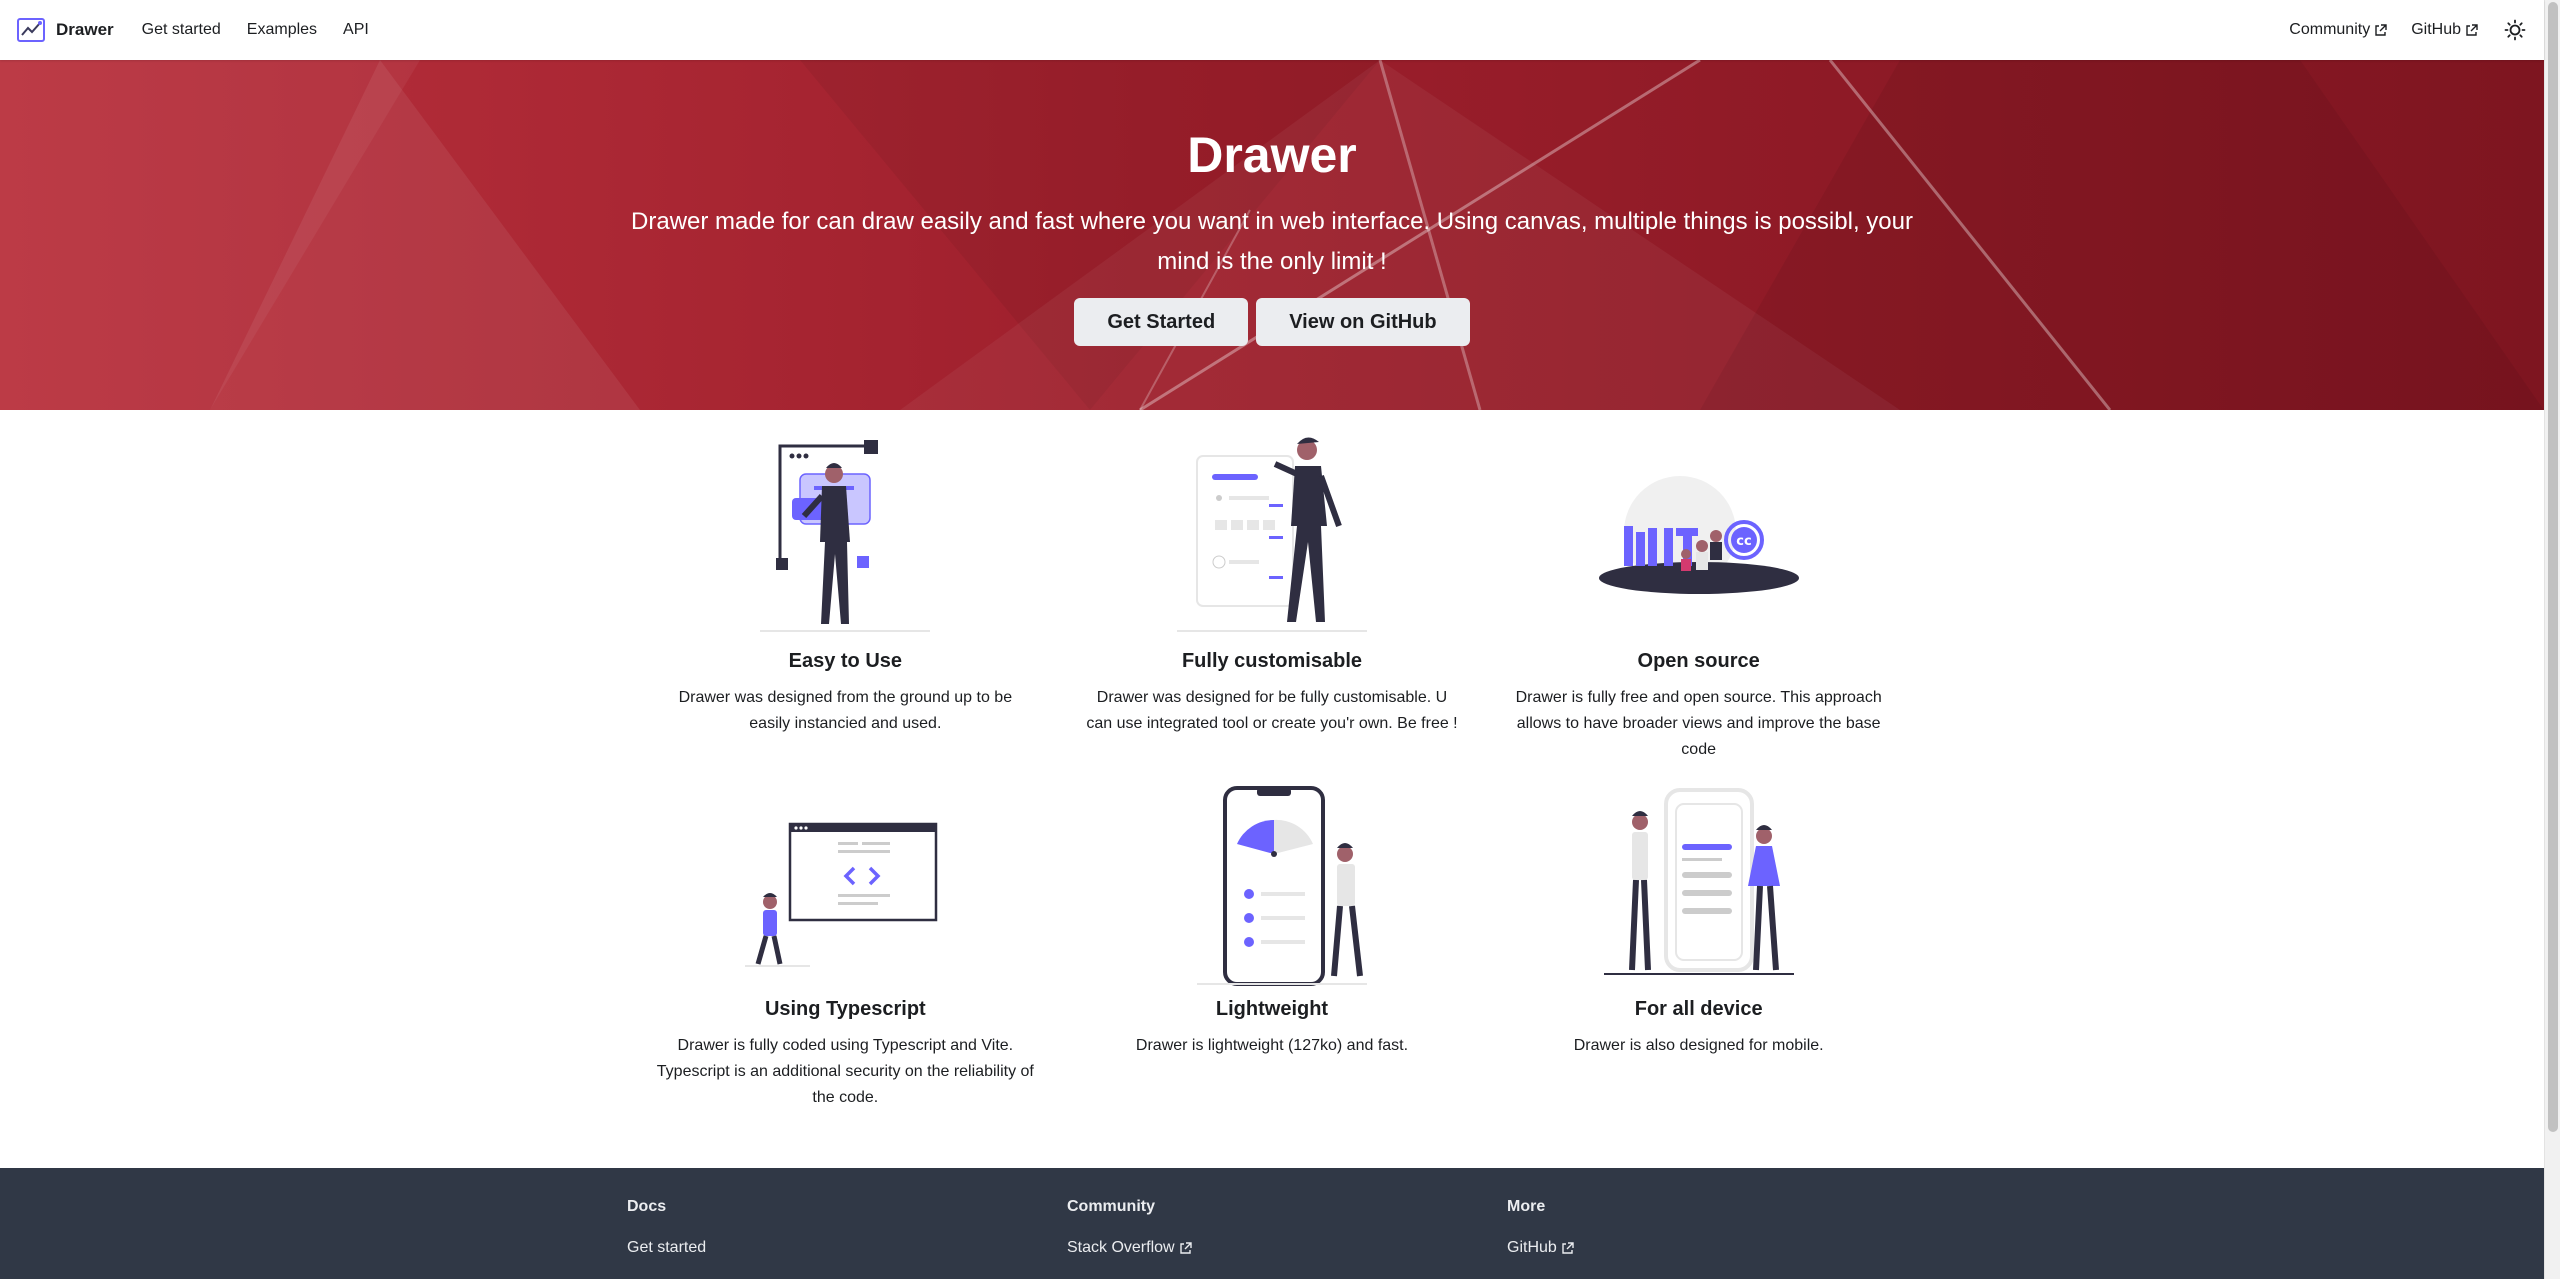 This screenshot has height=1279, width=2560. I want to click on person-dashboard-illustration, so click(845, 536).